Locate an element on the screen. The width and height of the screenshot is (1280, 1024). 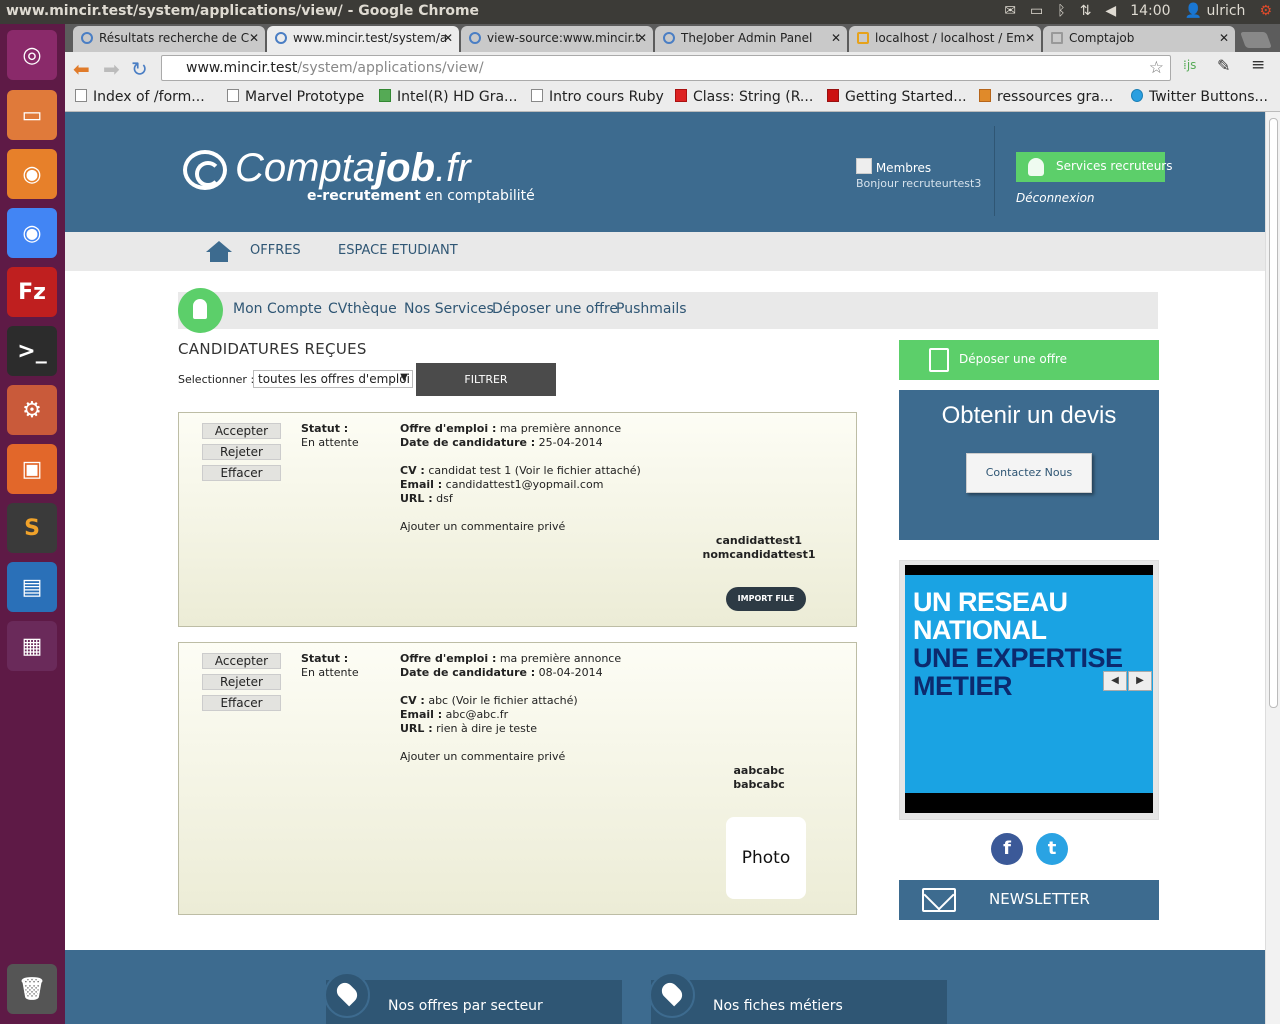
new-tab-button is located at coordinates (1256, 40).